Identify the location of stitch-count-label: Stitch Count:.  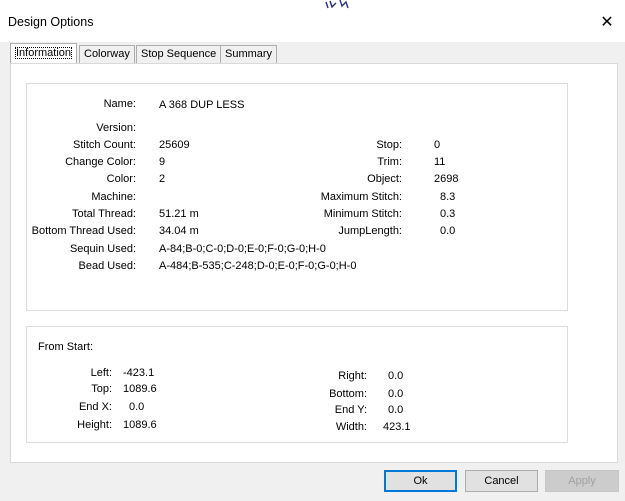
(104, 145).